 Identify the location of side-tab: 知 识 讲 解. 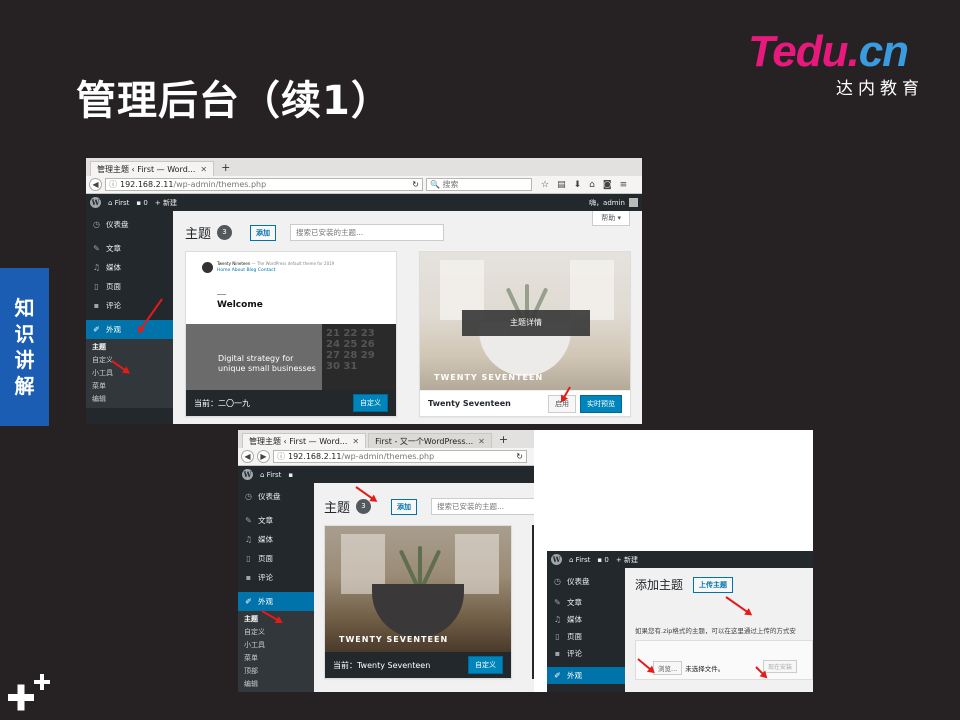
(24, 347).